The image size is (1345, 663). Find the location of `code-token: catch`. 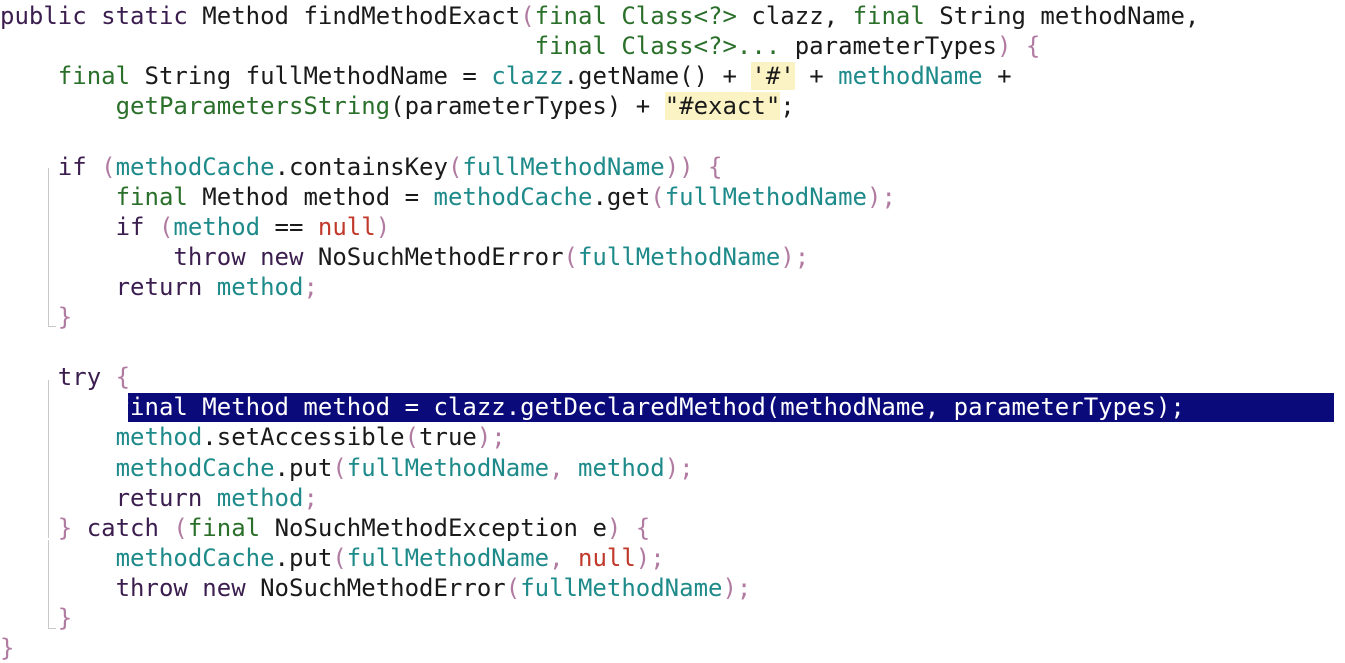

code-token: catch is located at coordinates (130, 527).